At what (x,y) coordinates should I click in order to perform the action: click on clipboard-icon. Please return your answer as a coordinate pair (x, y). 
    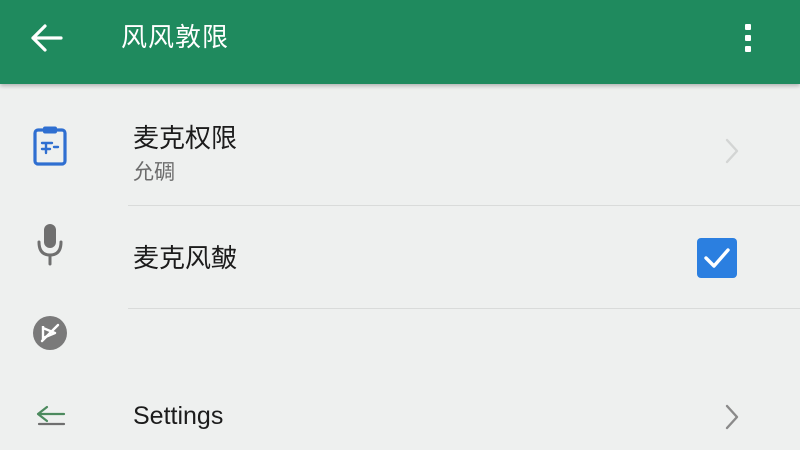
    Looking at the image, I should click on (50, 146).